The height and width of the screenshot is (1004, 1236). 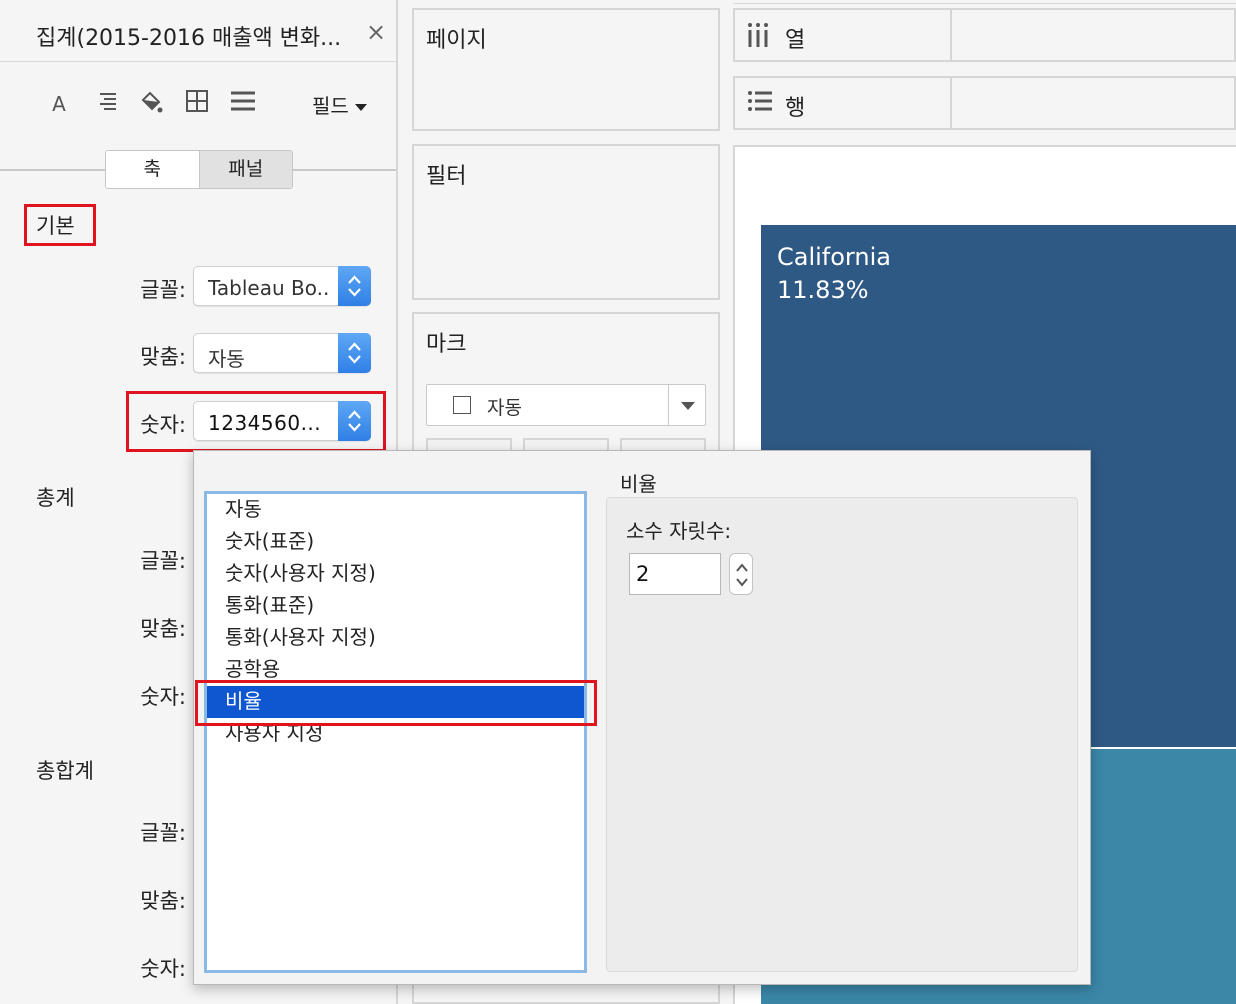 I want to click on marks-type-label: 자동, so click(x=504, y=408).